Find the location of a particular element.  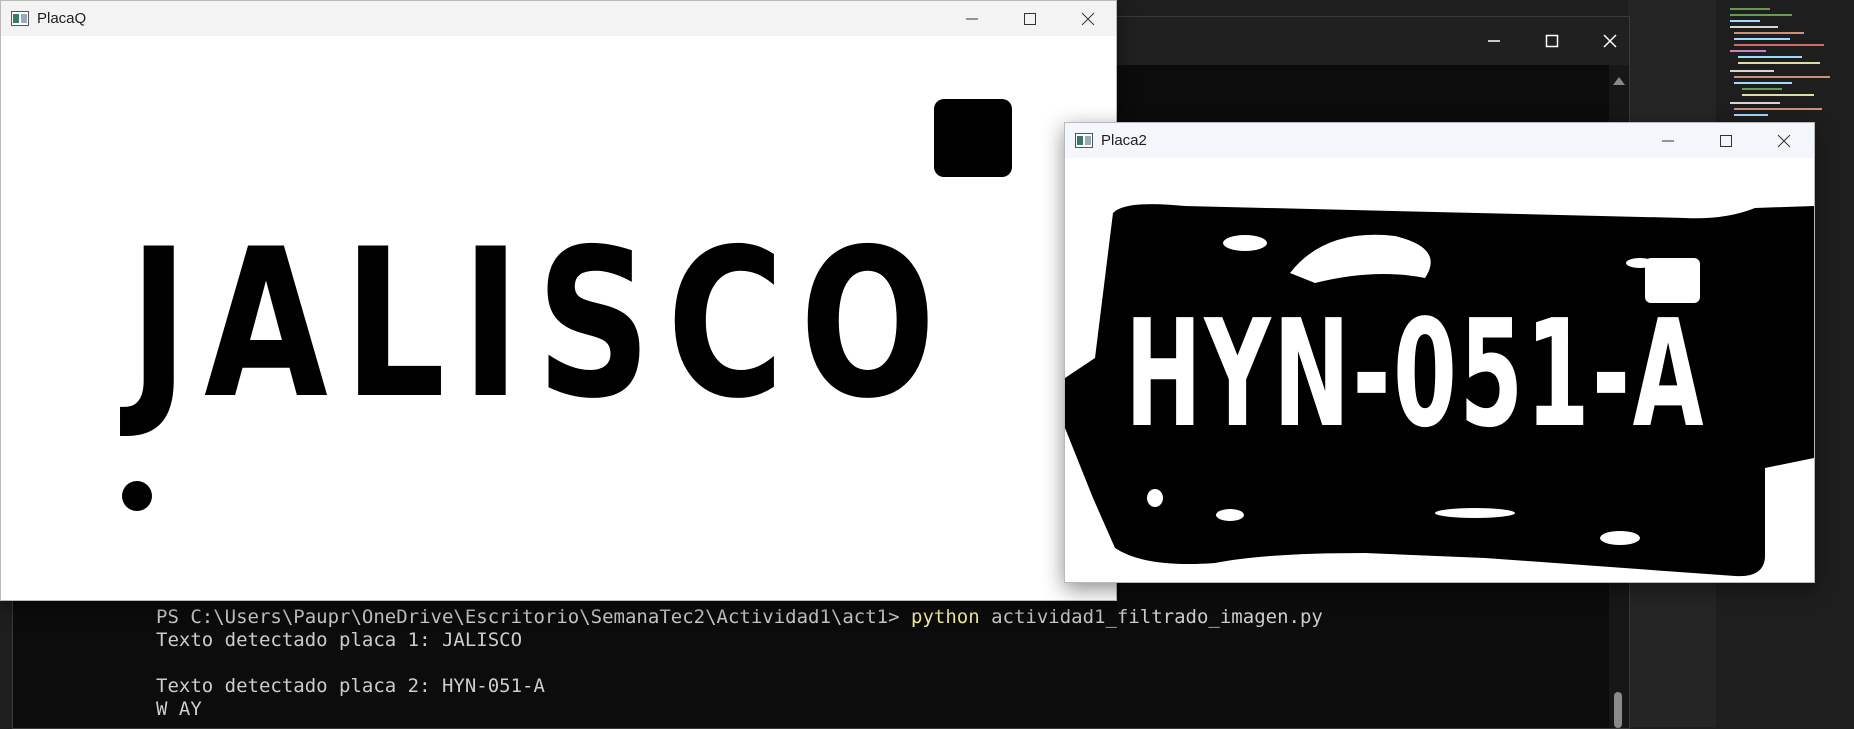

placaq-close-button is located at coordinates (1088, 18).